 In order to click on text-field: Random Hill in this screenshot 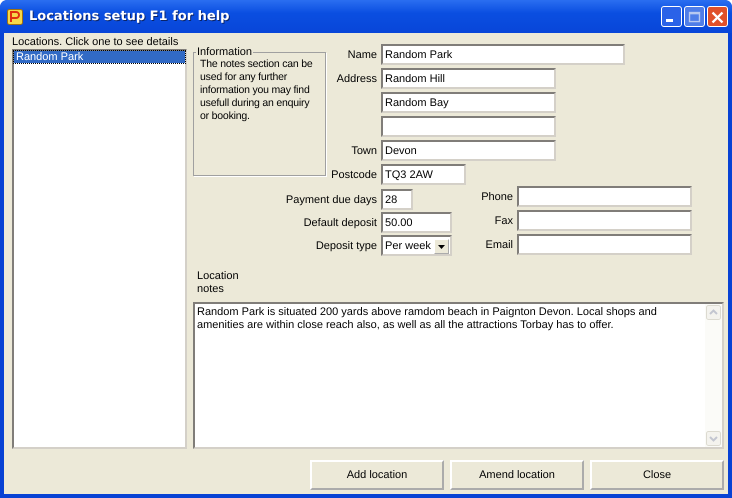, I will do `click(468, 78)`.